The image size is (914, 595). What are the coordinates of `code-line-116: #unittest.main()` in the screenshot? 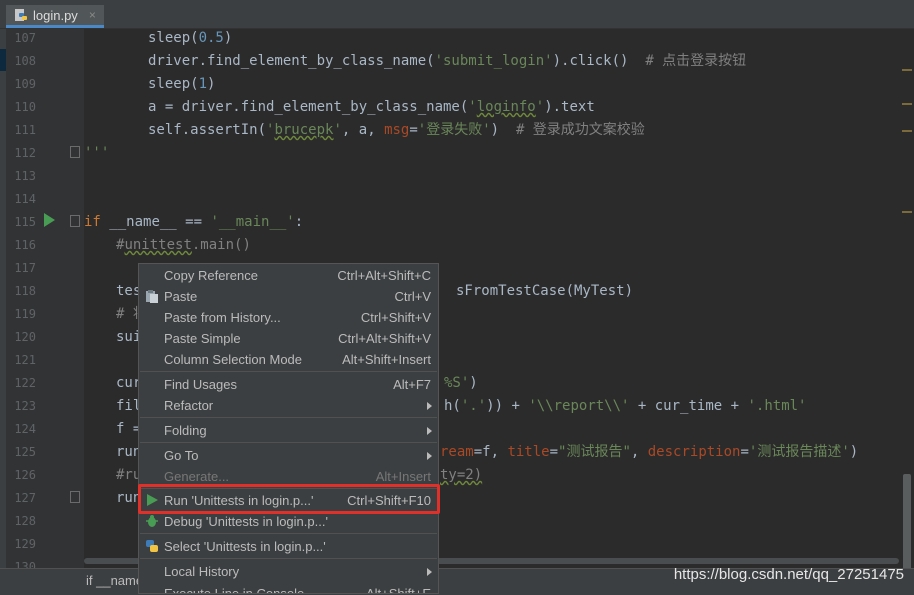 It's located at (183, 245).